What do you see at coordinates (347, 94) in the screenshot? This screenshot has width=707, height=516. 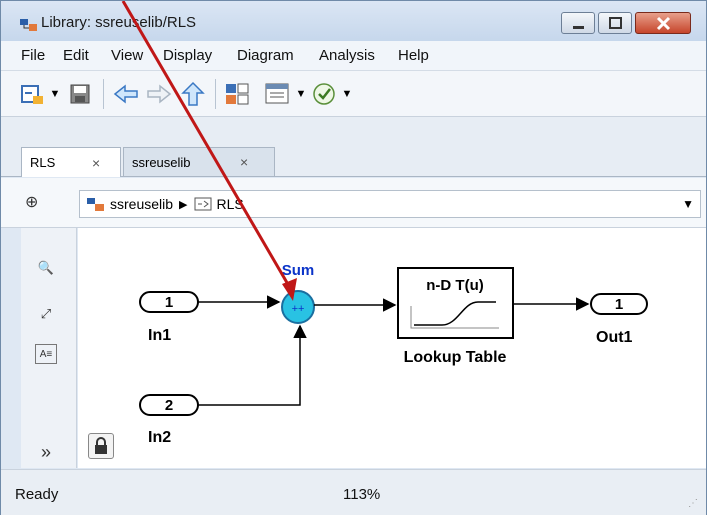 I see `check-dropdown: ▼` at bounding box center [347, 94].